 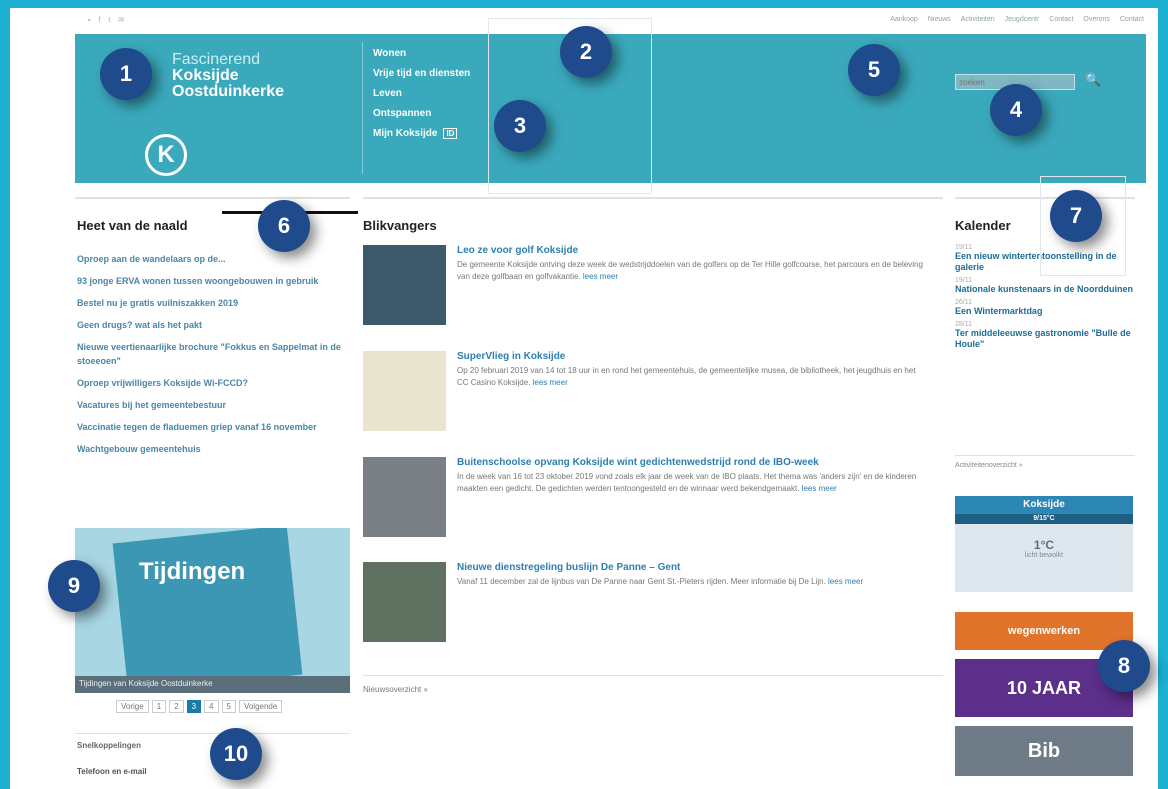 What do you see at coordinates (421, 98) in the screenshot?
I see `nav-item-leven: Leven` at bounding box center [421, 98].